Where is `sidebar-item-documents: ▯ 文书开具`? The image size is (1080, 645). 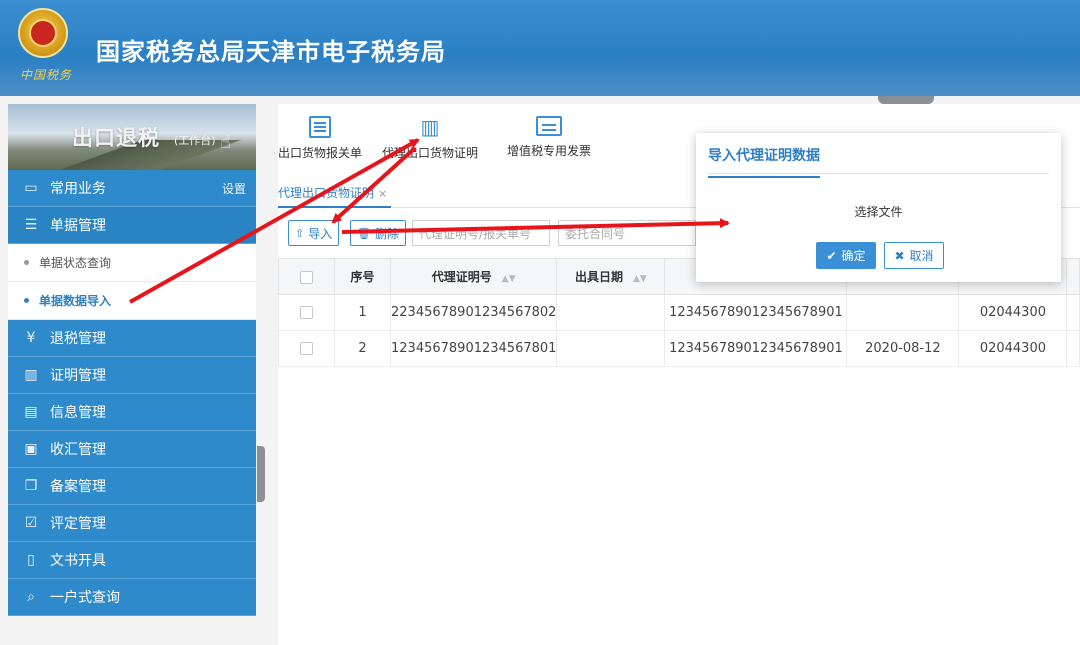
sidebar-item-documents: ▯ 文书开具 is located at coordinates (132, 560).